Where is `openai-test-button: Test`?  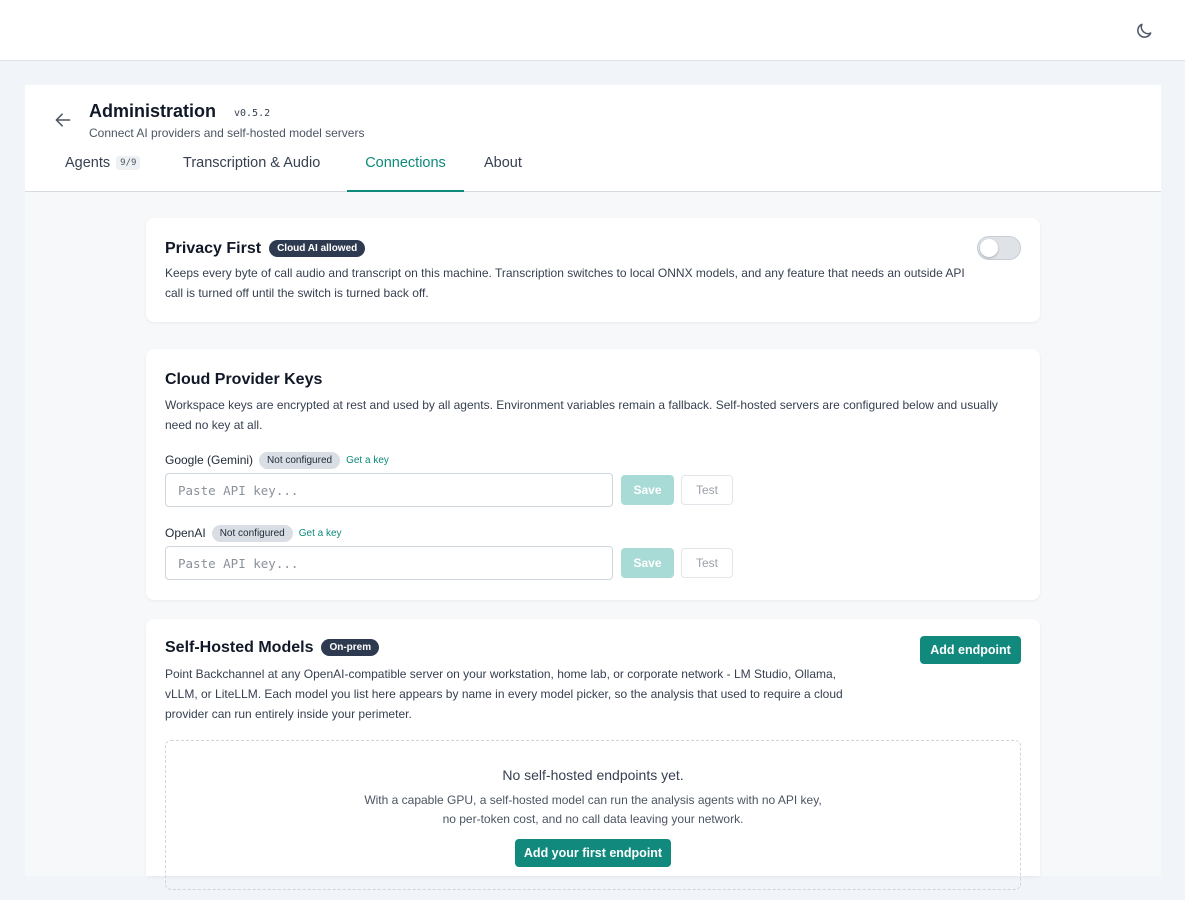
openai-test-button: Test is located at coordinates (707, 563).